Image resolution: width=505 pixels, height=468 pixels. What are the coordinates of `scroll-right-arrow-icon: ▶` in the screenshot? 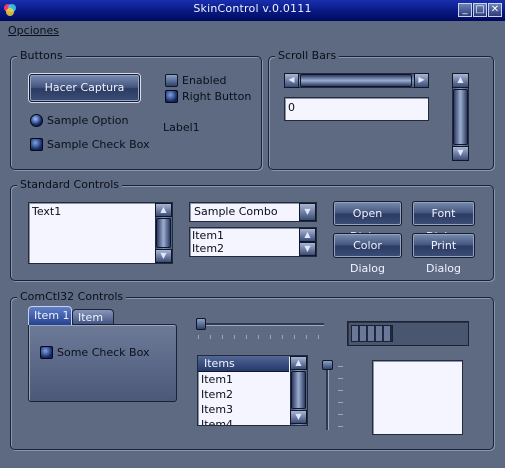 It's located at (421, 80).